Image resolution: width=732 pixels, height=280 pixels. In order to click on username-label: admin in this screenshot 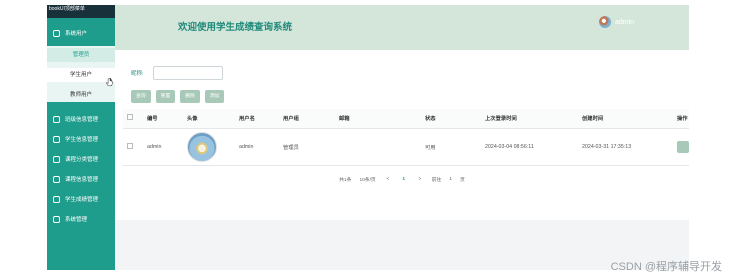, I will do `click(625, 22)`.